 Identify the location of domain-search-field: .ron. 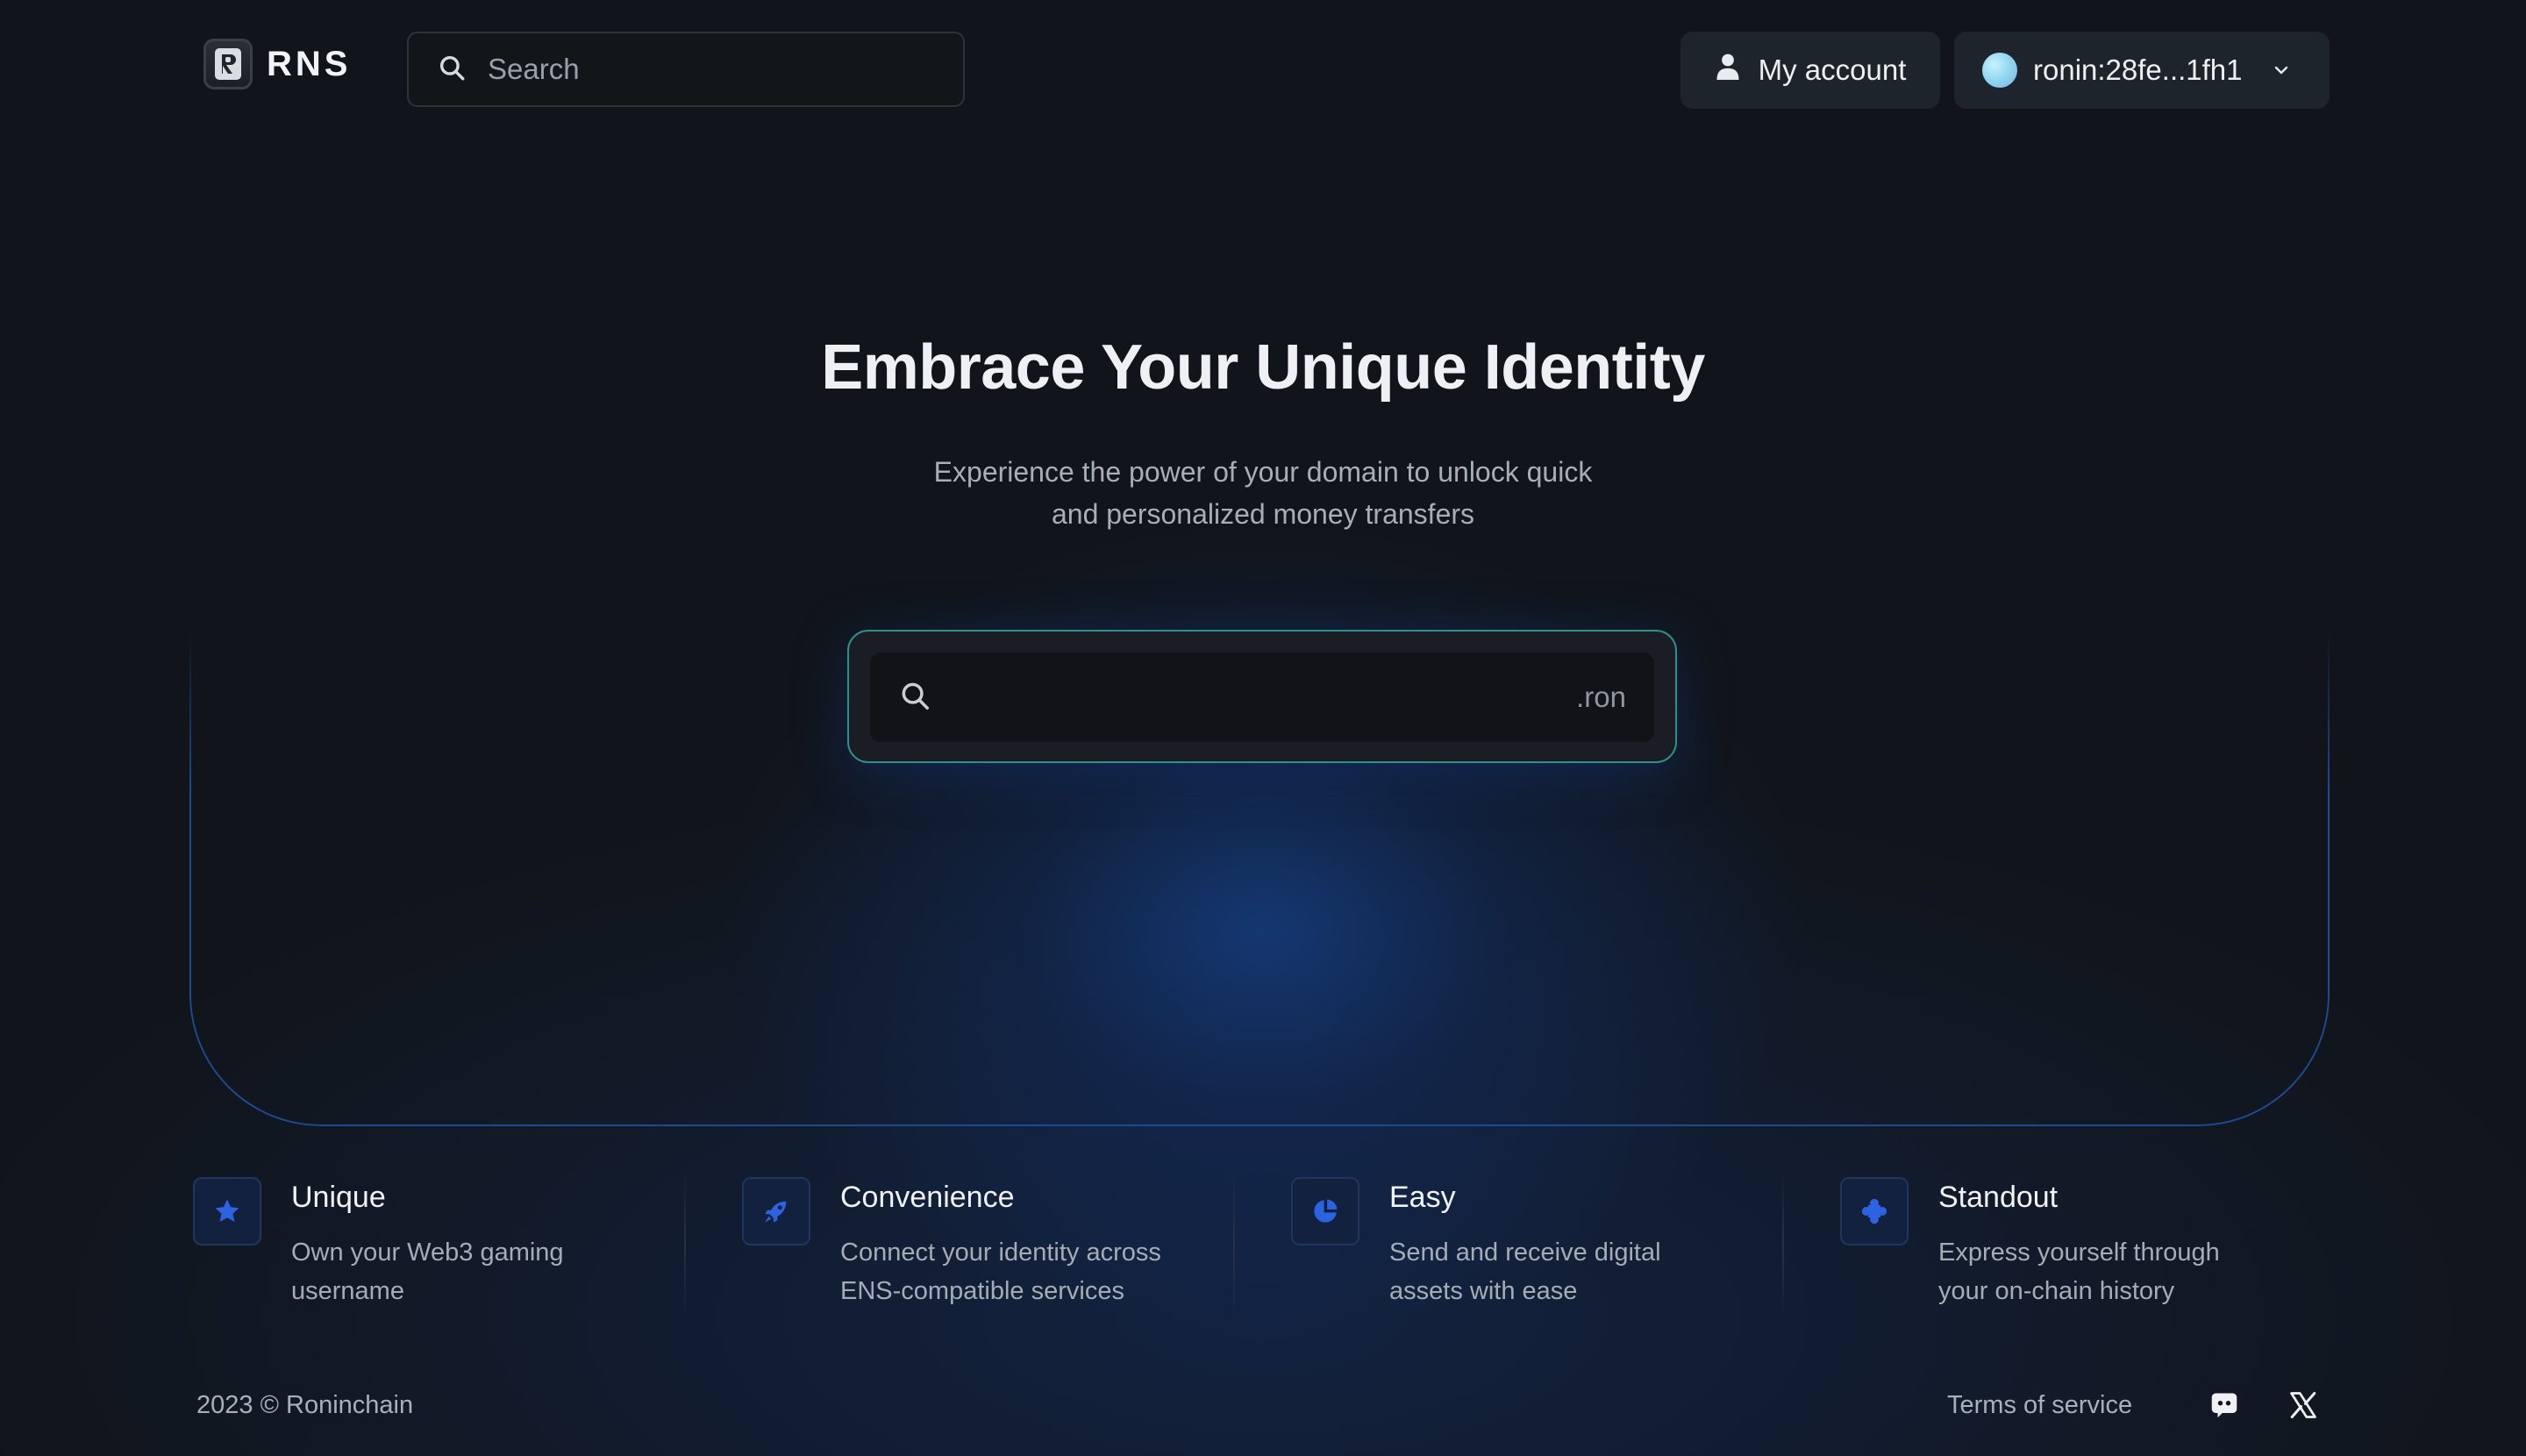
(1262, 697).